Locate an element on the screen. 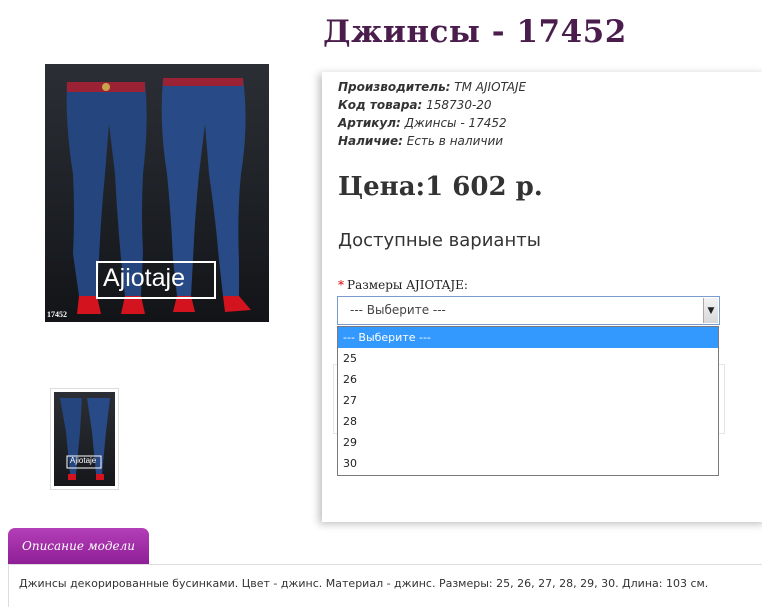 The image size is (762, 614). size-label: * Размеры AJIOTAJE: is located at coordinates (403, 285).